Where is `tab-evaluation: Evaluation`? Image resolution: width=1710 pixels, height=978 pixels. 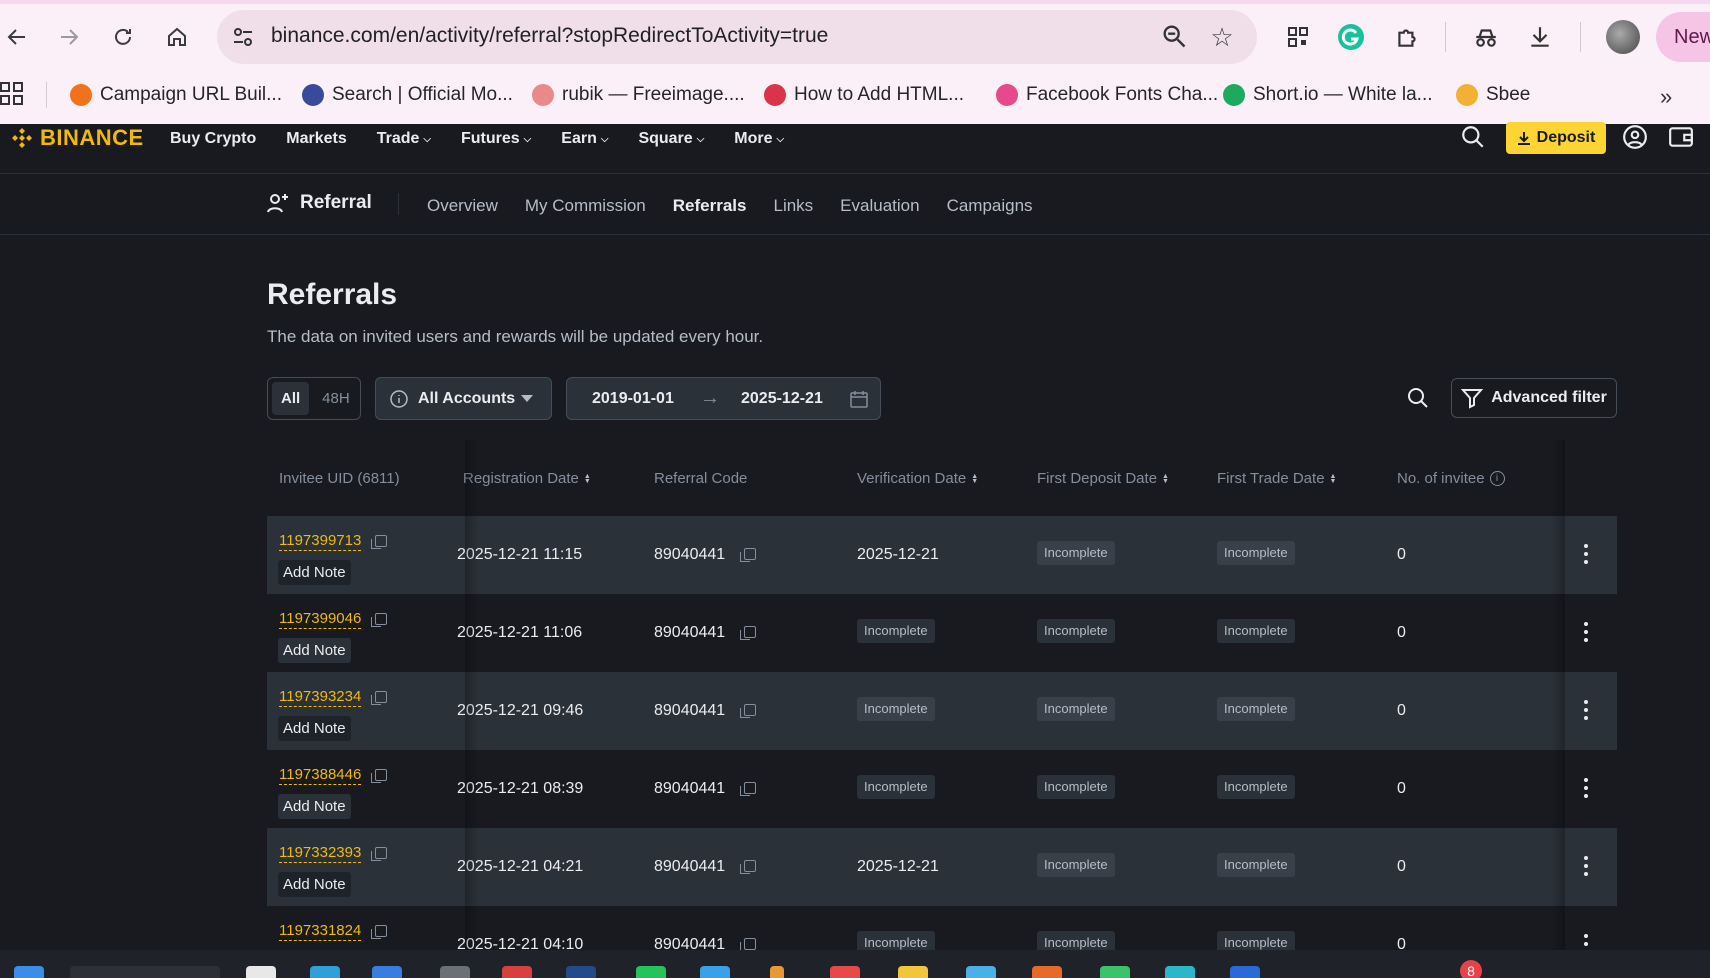
tab-evaluation: Evaluation is located at coordinates (879, 206).